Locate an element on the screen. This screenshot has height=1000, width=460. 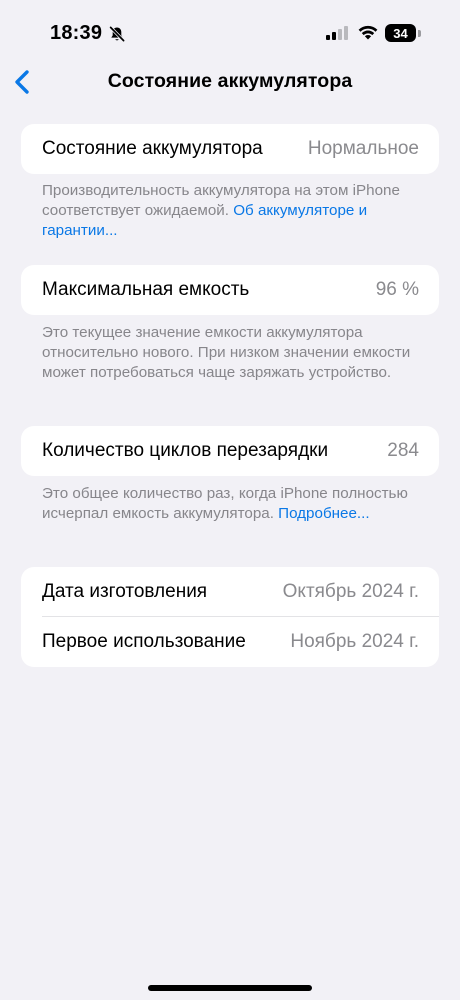
silent-bell-icon is located at coordinates (117, 36).